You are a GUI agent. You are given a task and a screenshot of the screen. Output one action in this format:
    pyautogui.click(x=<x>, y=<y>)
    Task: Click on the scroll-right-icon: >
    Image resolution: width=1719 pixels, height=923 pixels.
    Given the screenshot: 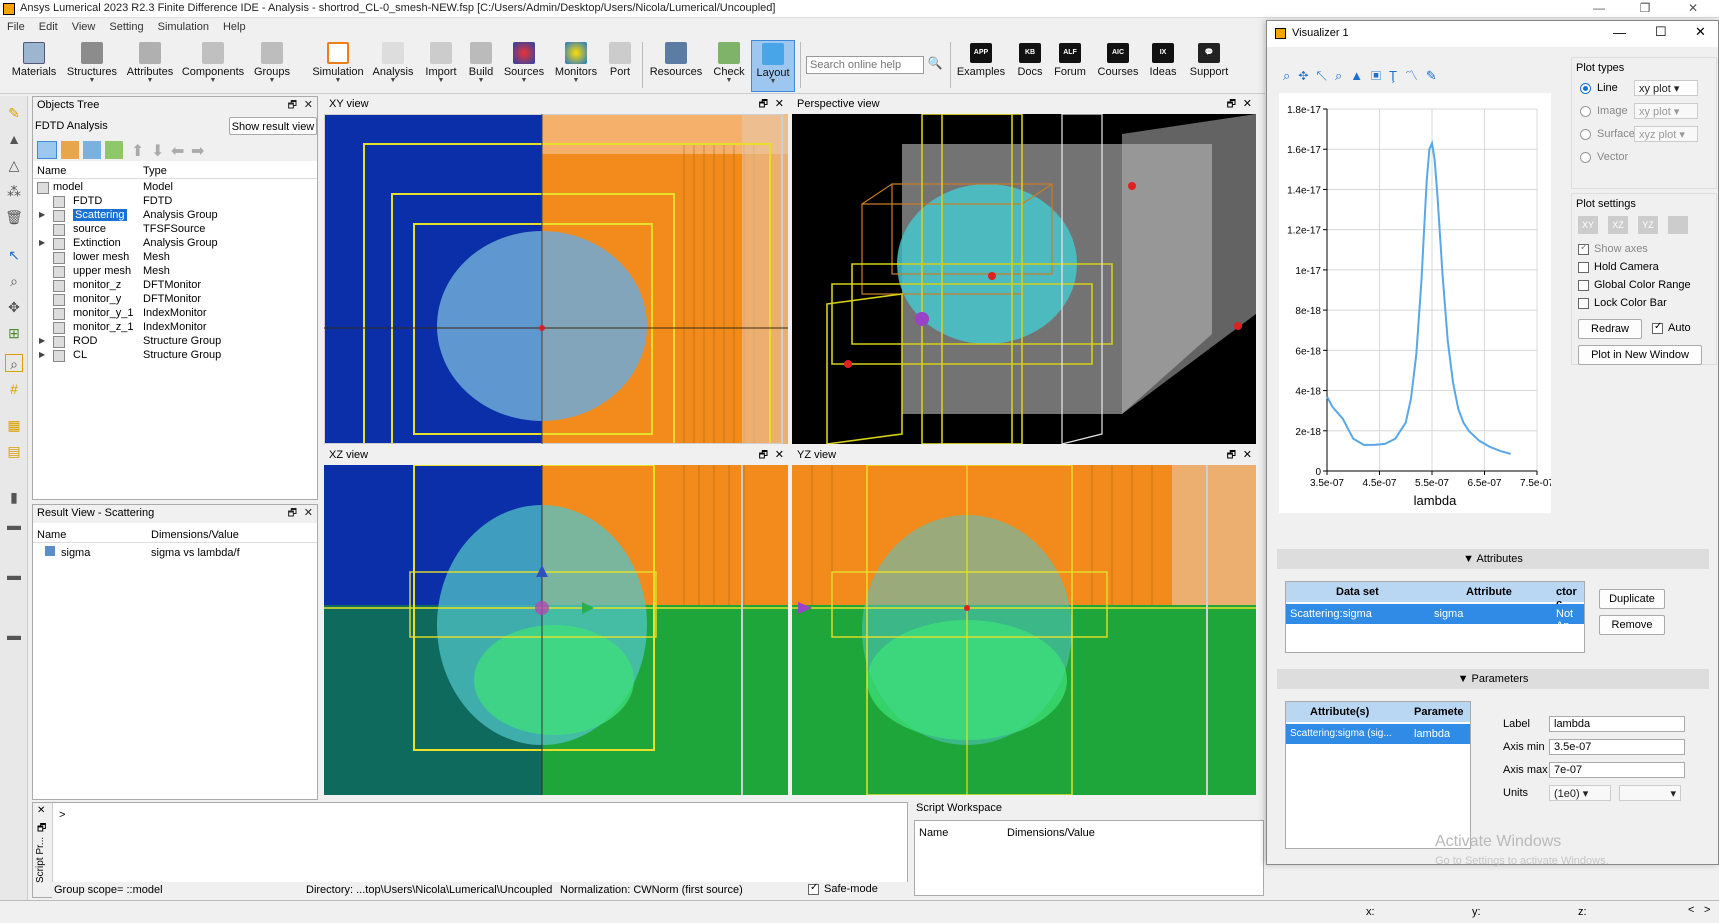 What is the action you would take?
    pyautogui.click(x=1707, y=910)
    